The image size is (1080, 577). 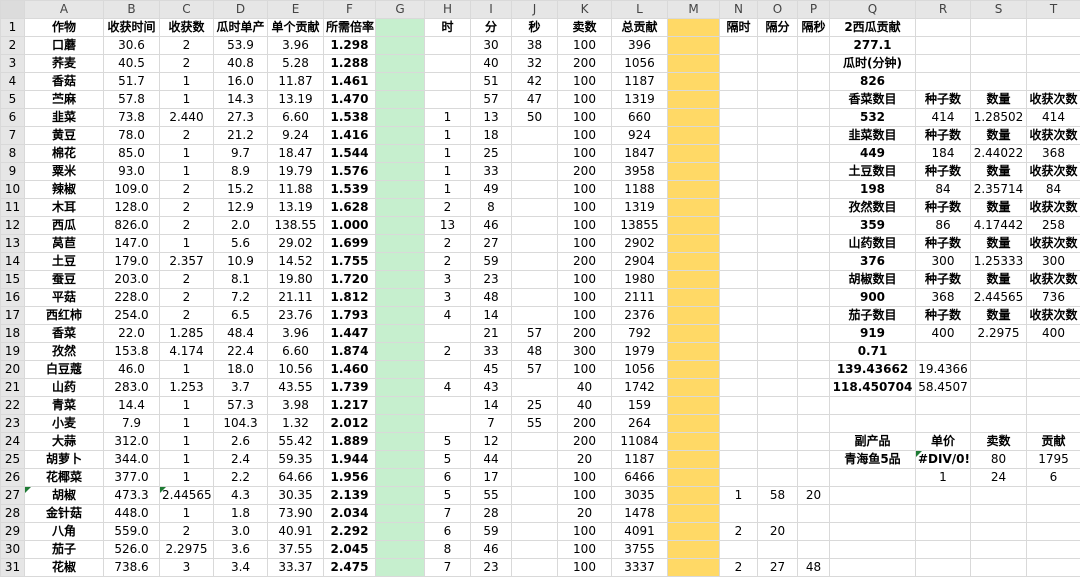 I want to click on column-header-q: Q, so click(x=873, y=10).